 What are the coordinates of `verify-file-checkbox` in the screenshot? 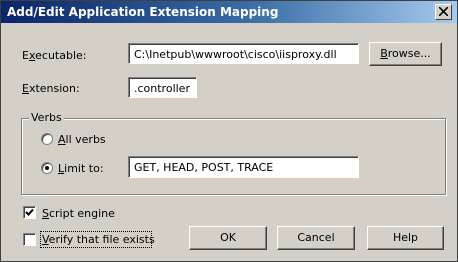 It's located at (29, 239).